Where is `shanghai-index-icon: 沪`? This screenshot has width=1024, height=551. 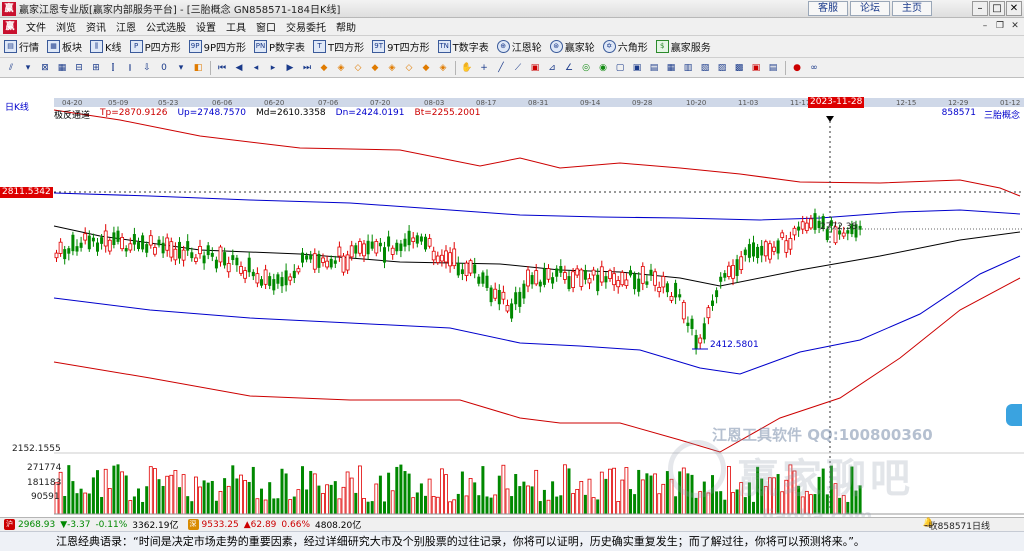
shanghai-index-icon: 沪 is located at coordinates (9, 524).